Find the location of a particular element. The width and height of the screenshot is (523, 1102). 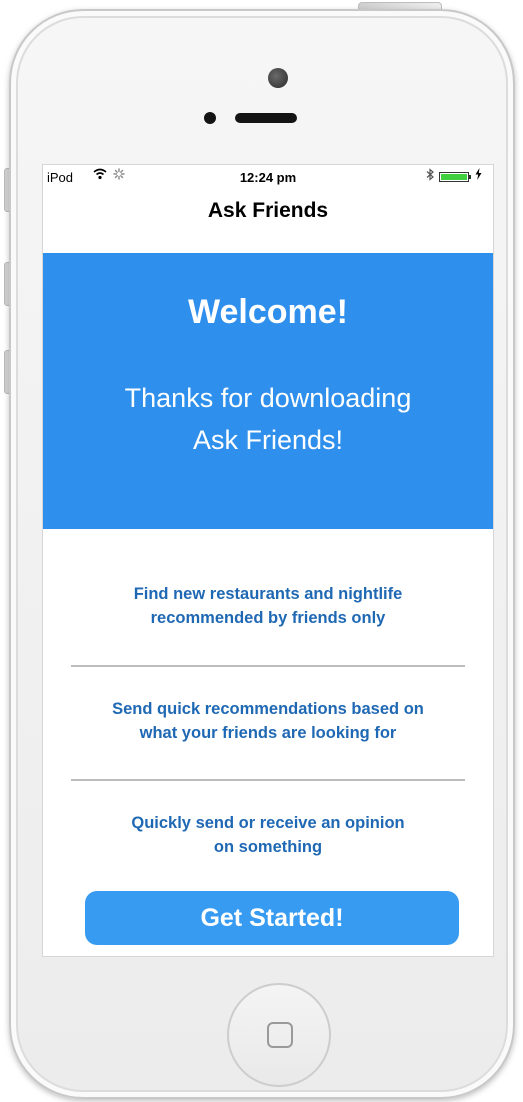

home-button is located at coordinates (279, 1035).